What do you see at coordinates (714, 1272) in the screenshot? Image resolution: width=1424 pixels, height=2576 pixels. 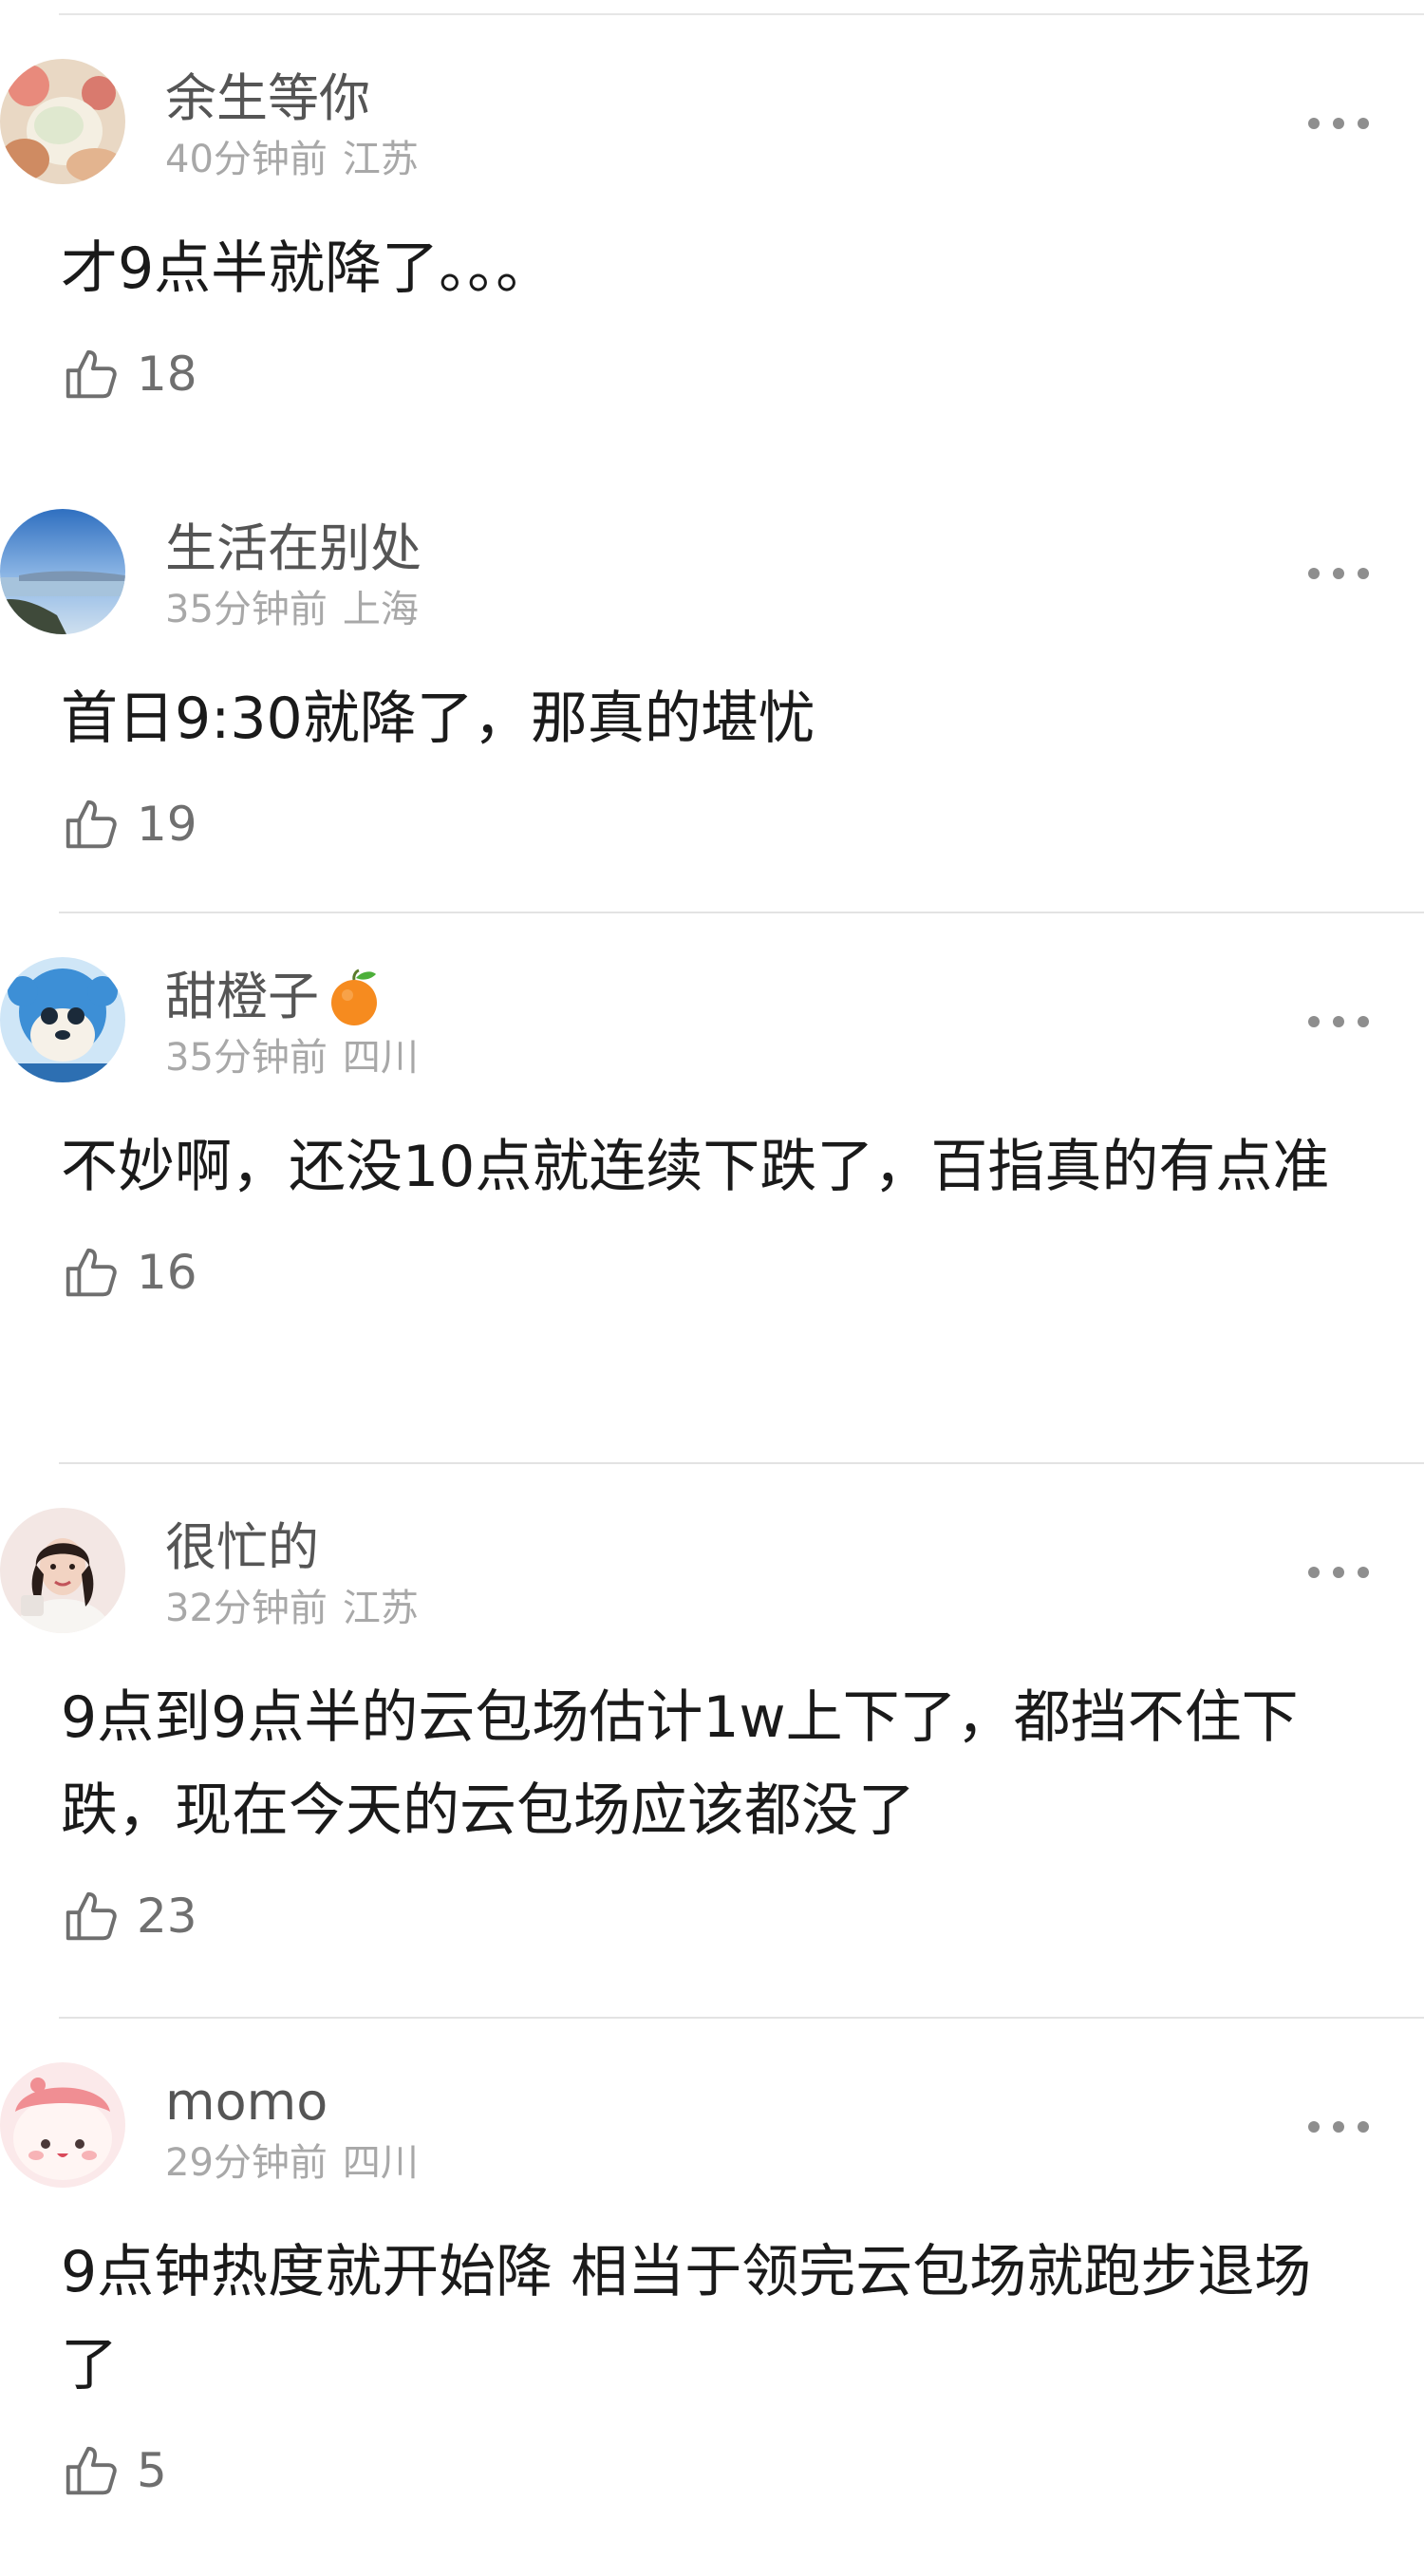 I see `like-button: 16` at bounding box center [714, 1272].